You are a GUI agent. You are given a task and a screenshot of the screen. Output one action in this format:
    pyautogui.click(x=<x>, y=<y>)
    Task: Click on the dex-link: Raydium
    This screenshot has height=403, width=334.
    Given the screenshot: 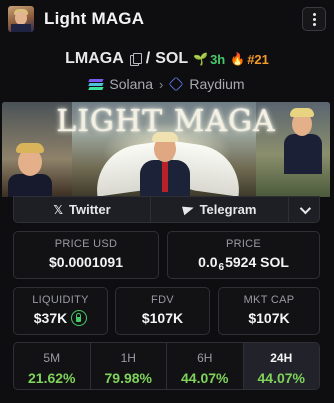 What is the action you would take?
    pyautogui.click(x=216, y=84)
    